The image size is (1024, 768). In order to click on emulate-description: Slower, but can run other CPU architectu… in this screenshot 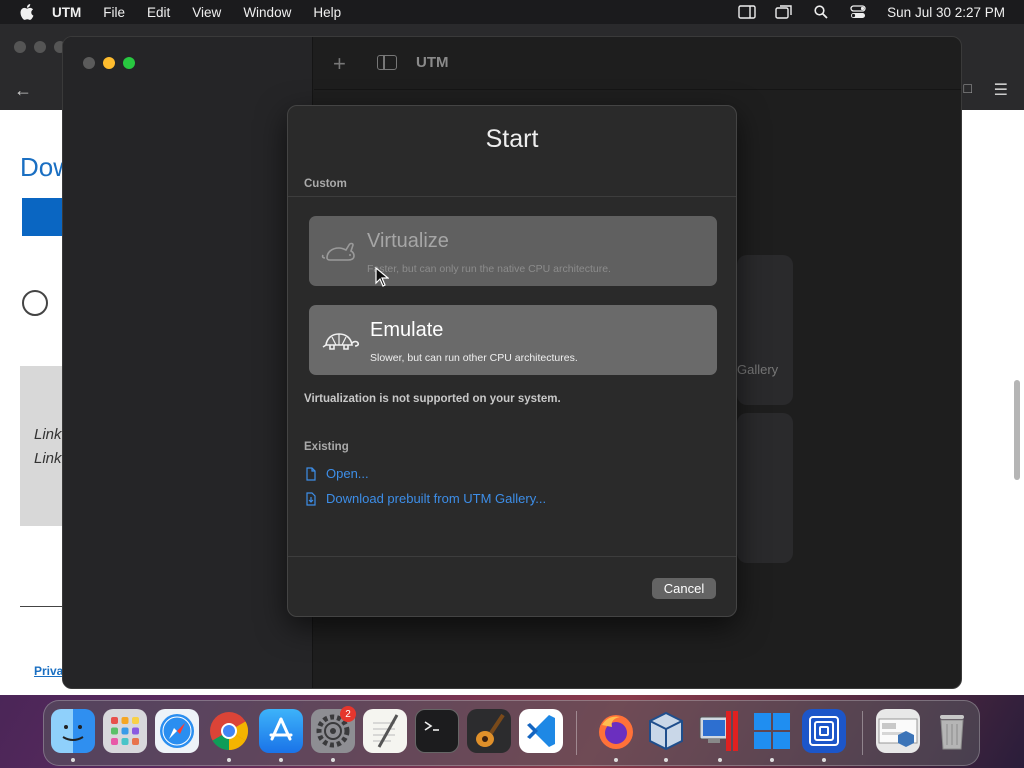, I will do `click(474, 358)`.